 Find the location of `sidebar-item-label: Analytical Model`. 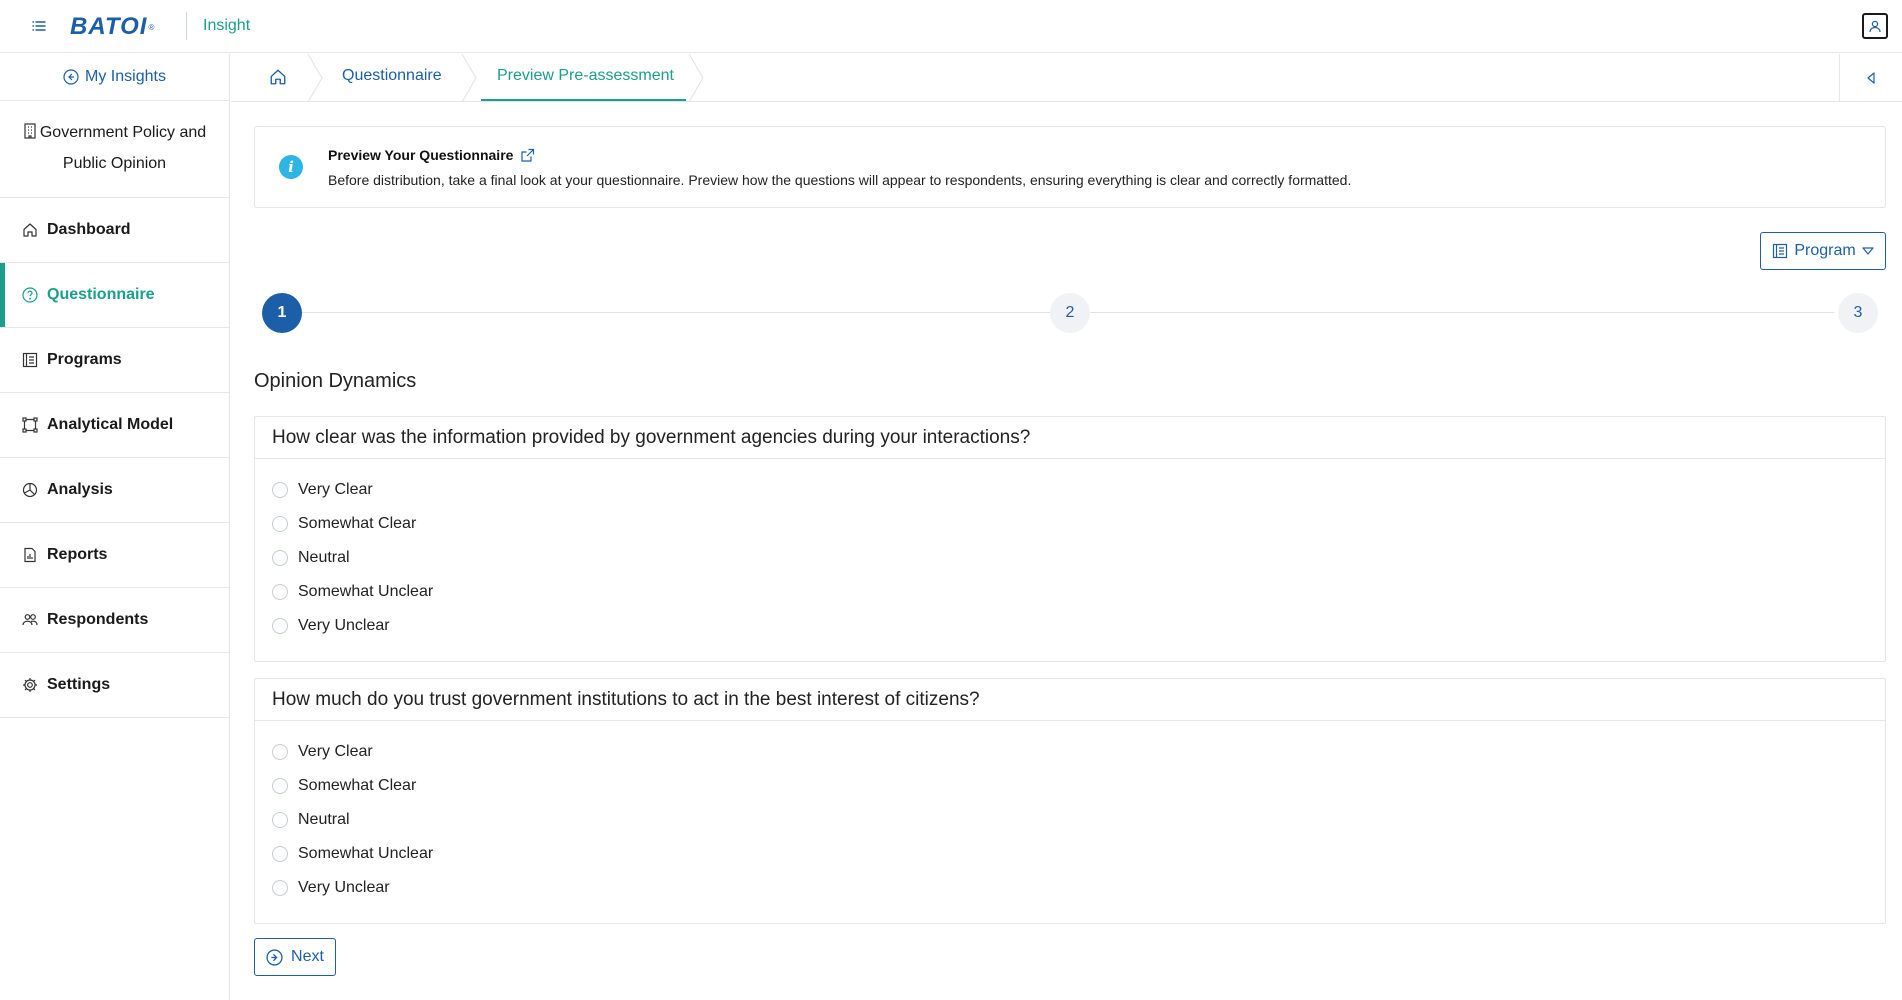

sidebar-item-label: Analytical Model is located at coordinates (110, 424).